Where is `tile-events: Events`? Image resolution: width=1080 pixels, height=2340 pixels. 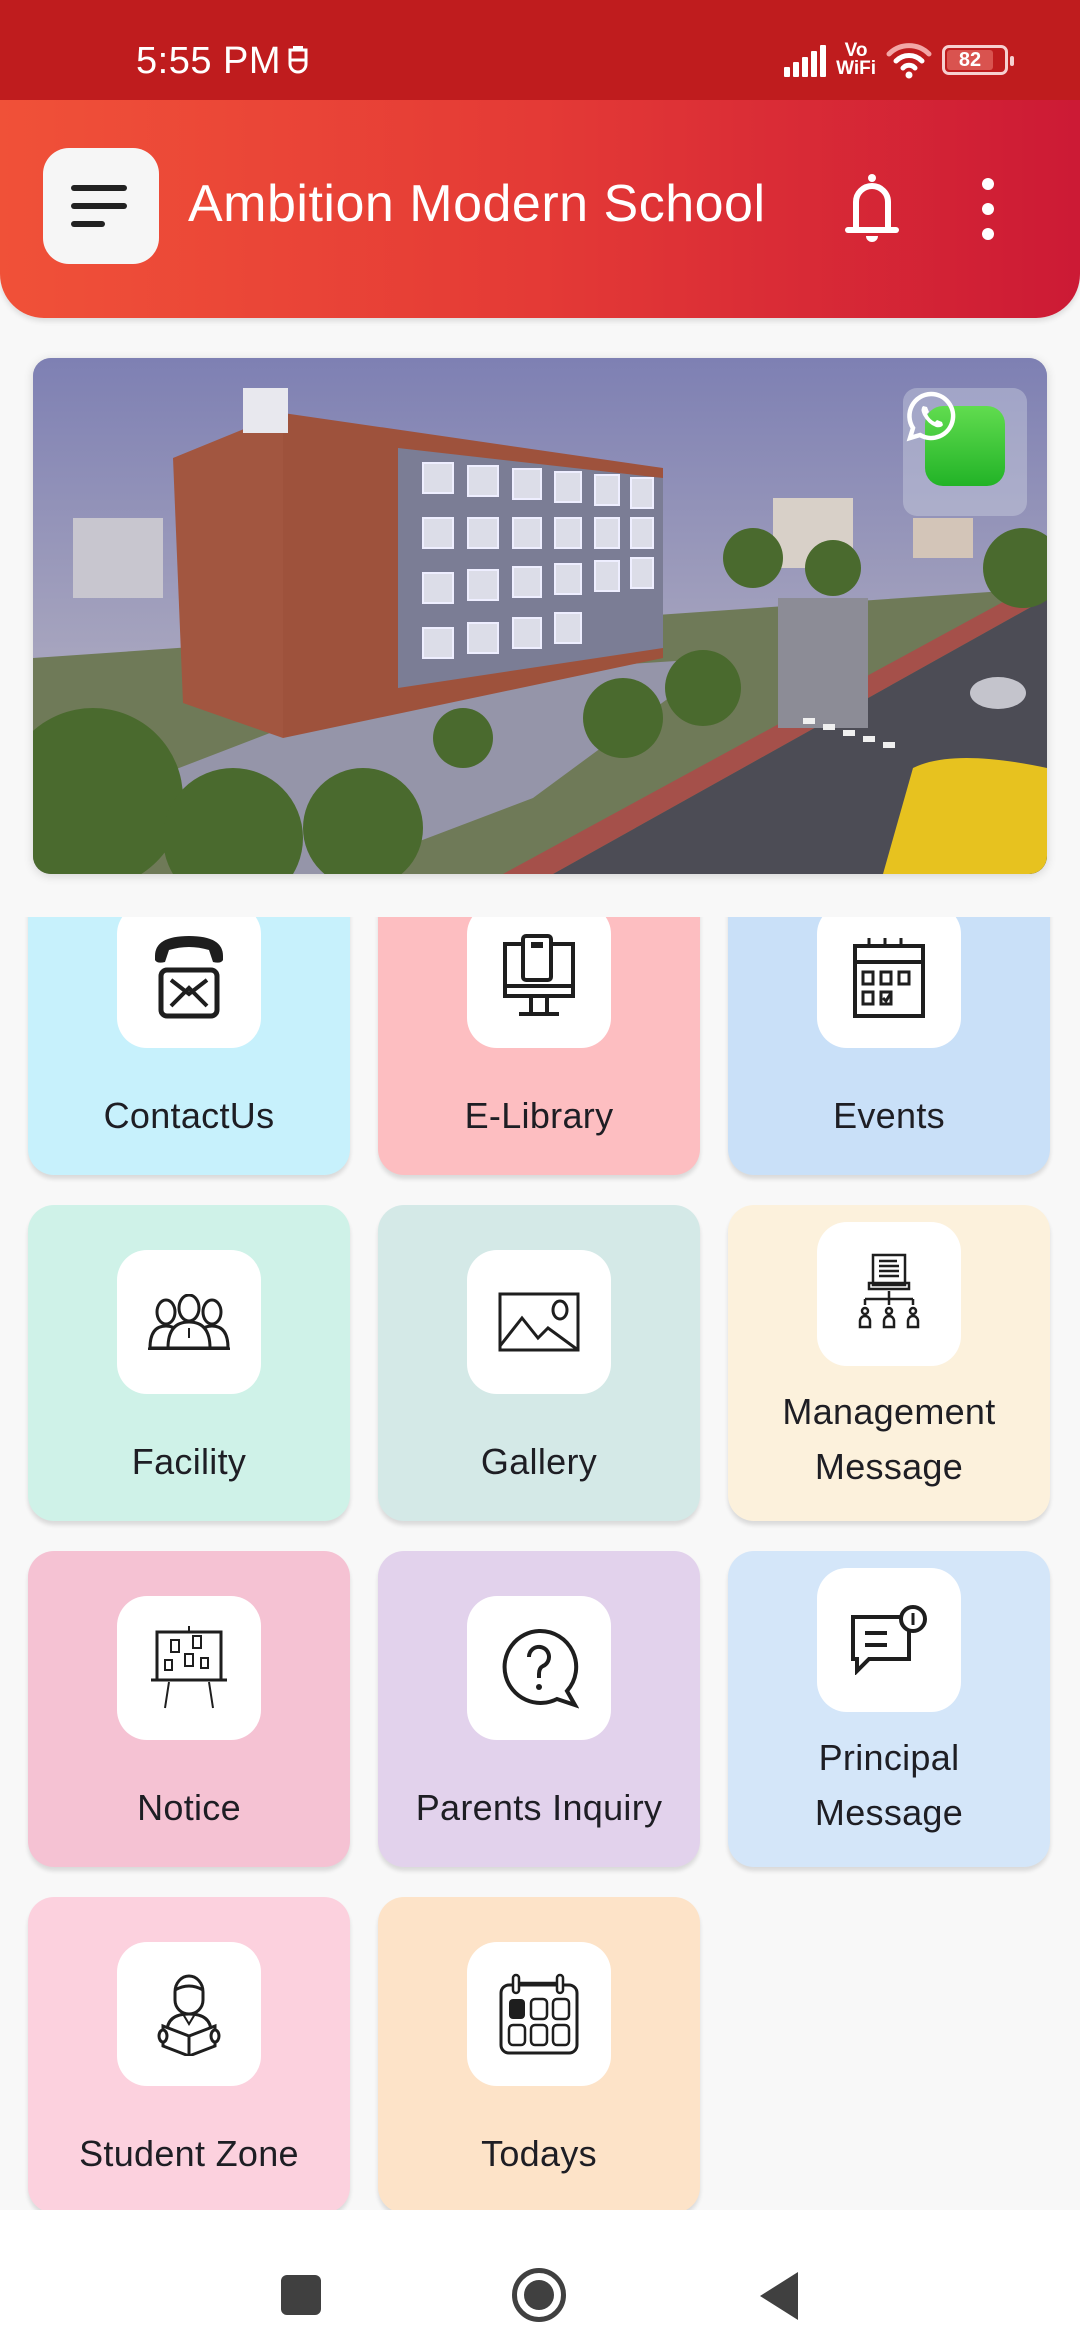
tile-events: Events is located at coordinates (889, 1046).